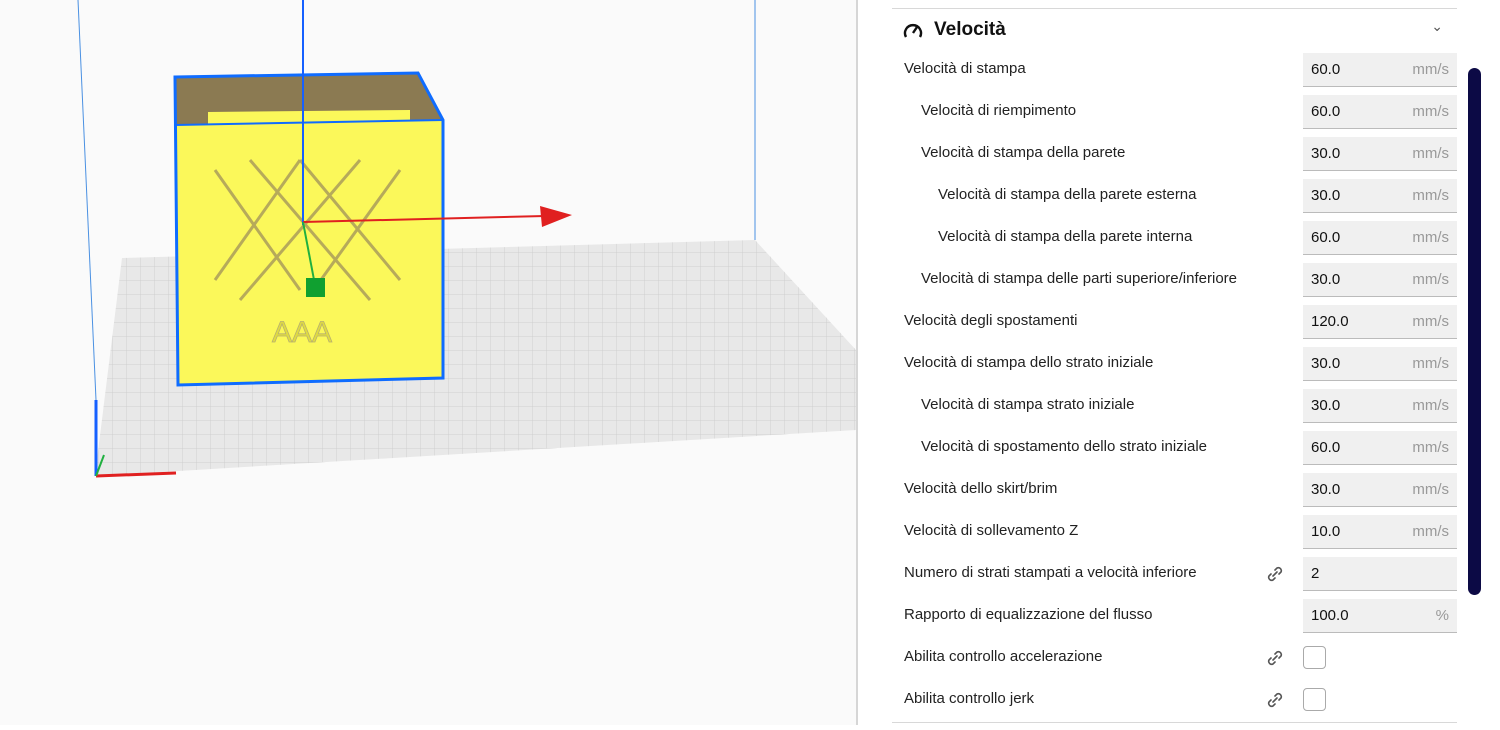 This screenshot has height=730, width=1500. Describe the element at coordinates (1315, 573) in the screenshot. I see `setting-value: 2` at that location.